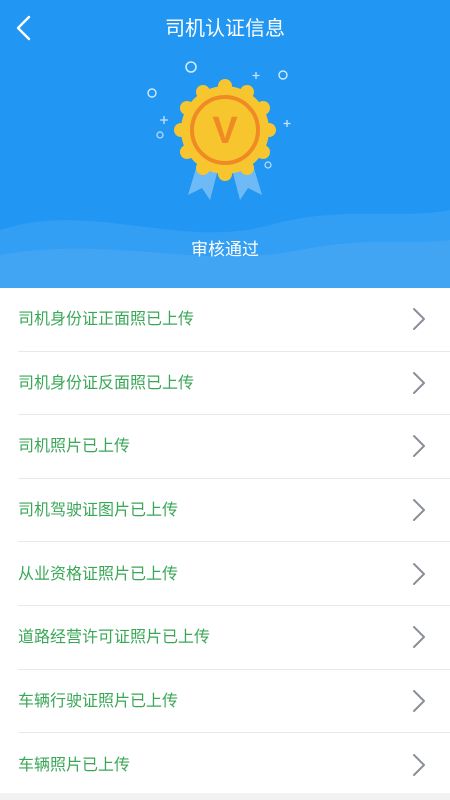 The height and width of the screenshot is (800, 450). I want to click on verified-badge-icon: V, so click(219, 130).